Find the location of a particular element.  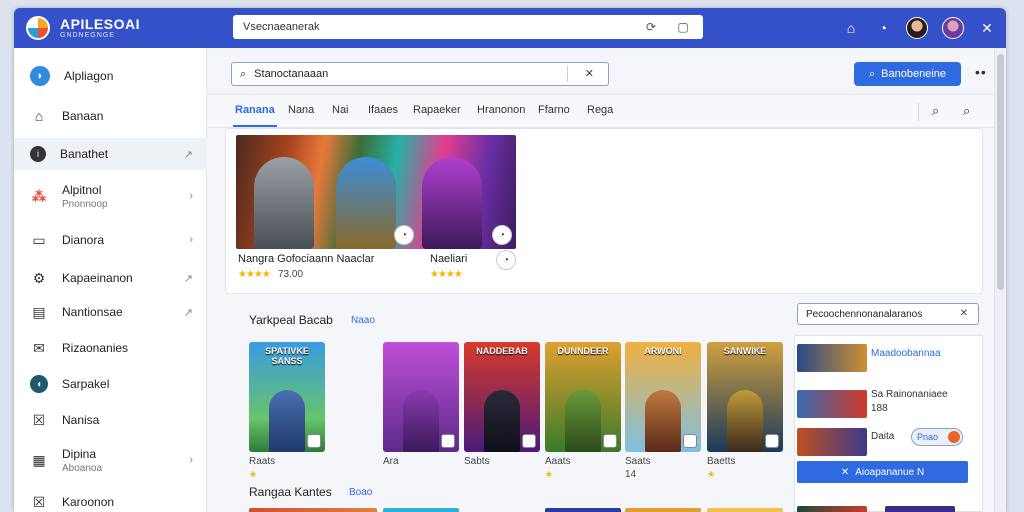

sidebar-item-rizaonanies: ✉ Rizaonanies is located at coordinates (110, 348).